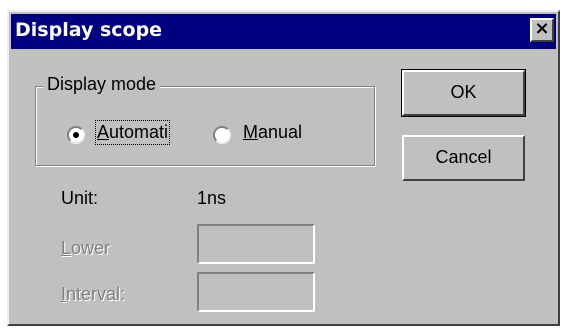 The image size is (566, 335). Describe the element at coordinates (96, 294) in the screenshot. I see `interval-label-text: nterval:` at that location.